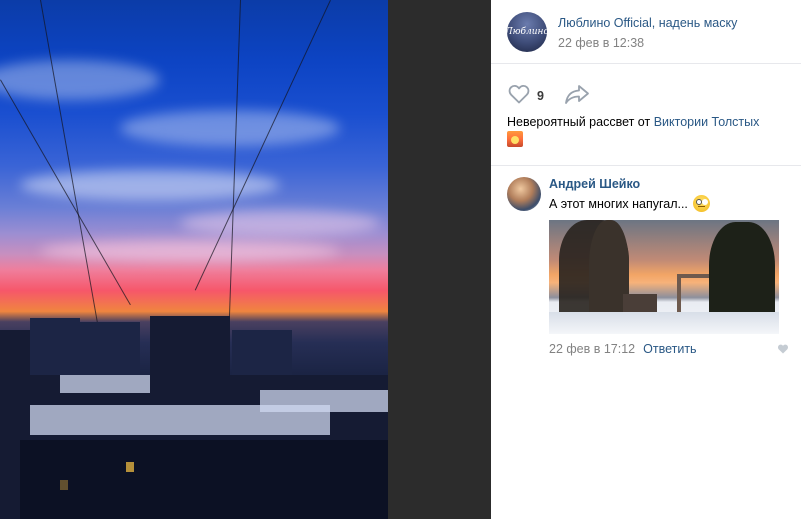 This screenshot has height=519, width=801. Describe the element at coordinates (540, 95) in the screenshot. I see `like-count: 9` at that location.